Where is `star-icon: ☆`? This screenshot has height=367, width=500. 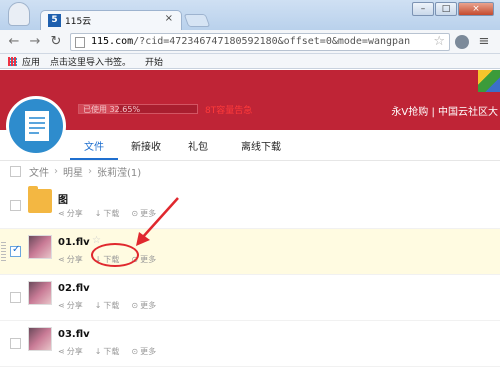 star-icon: ☆ is located at coordinates (439, 41).